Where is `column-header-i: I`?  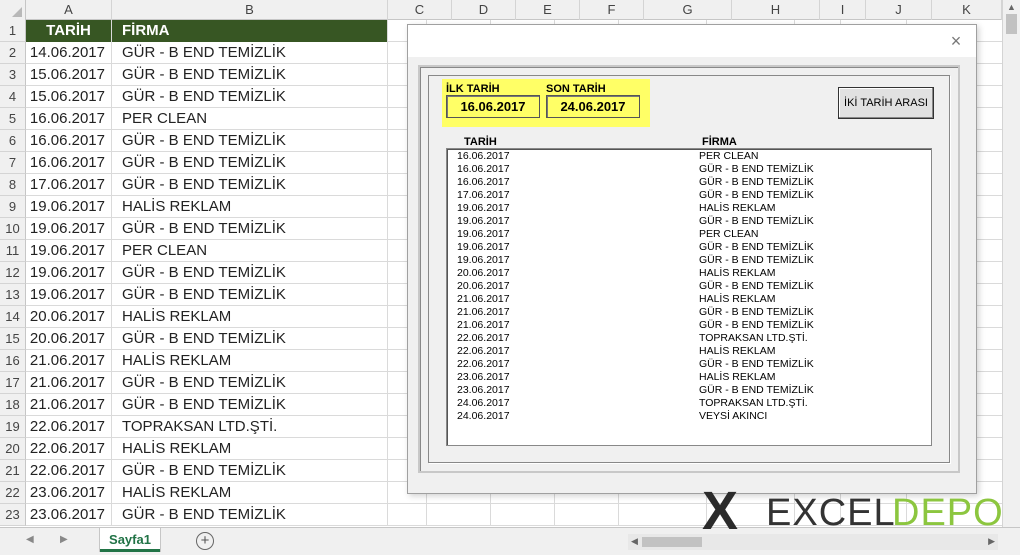
column-header-i: I is located at coordinates (843, 10).